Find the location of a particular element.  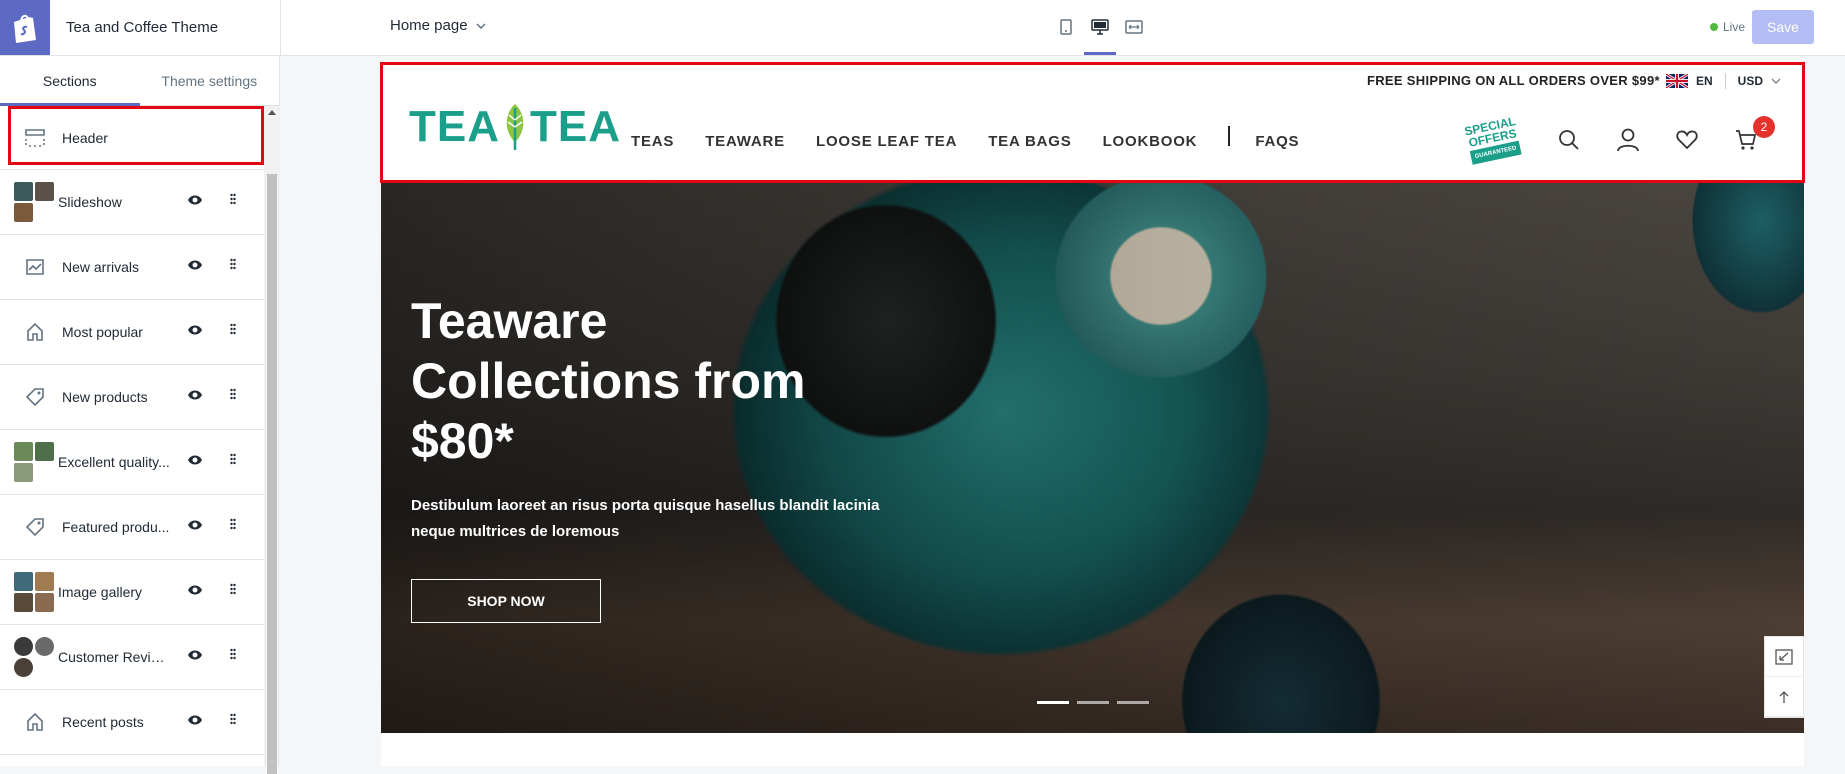

live-status-dot is located at coordinates (1714, 27).